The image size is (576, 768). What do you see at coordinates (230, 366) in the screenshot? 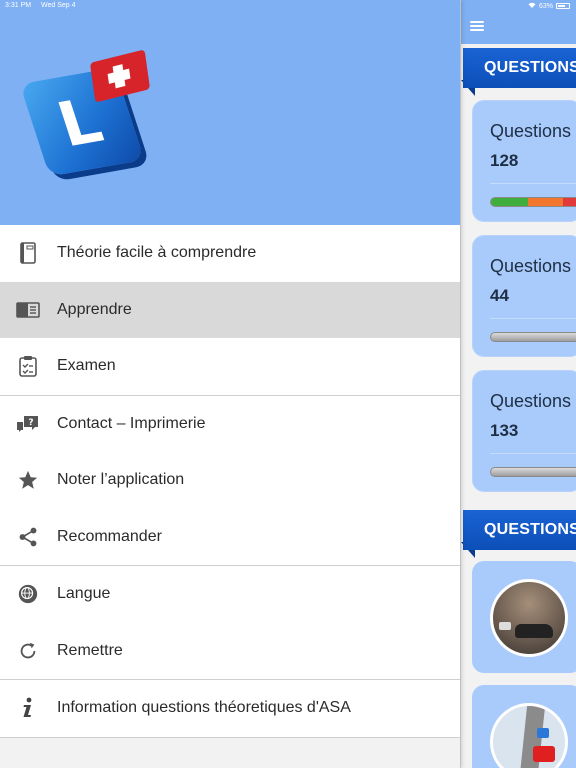
I see `menu-item-examen: Examen` at bounding box center [230, 366].